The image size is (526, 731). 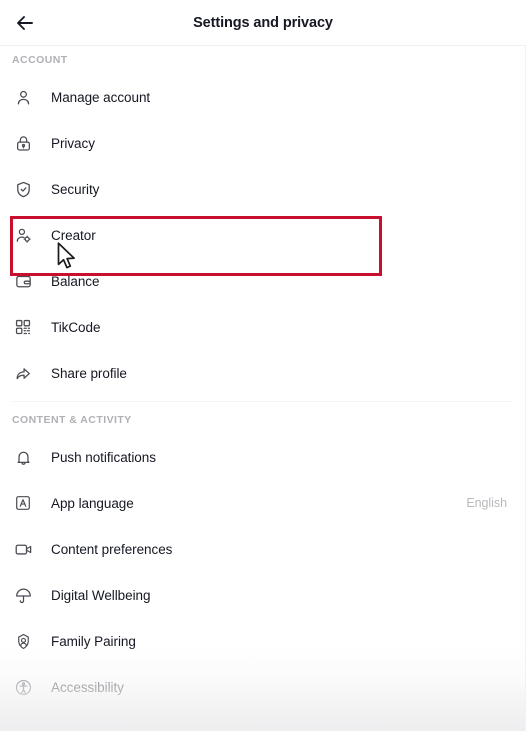 I want to click on setting-row-app-language: App language English, so click(x=262, y=503).